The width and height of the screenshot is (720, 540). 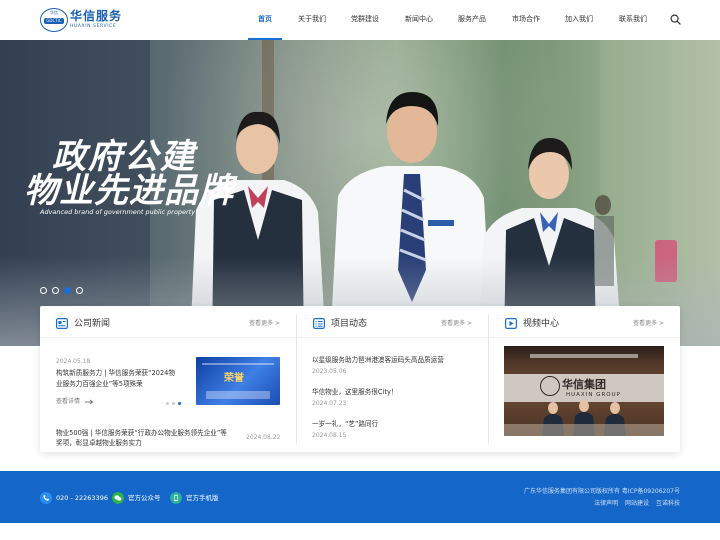 What do you see at coordinates (202, 498) in the screenshot?
I see `footer-mobile-label: 官方手机版` at bounding box center [202, 498].